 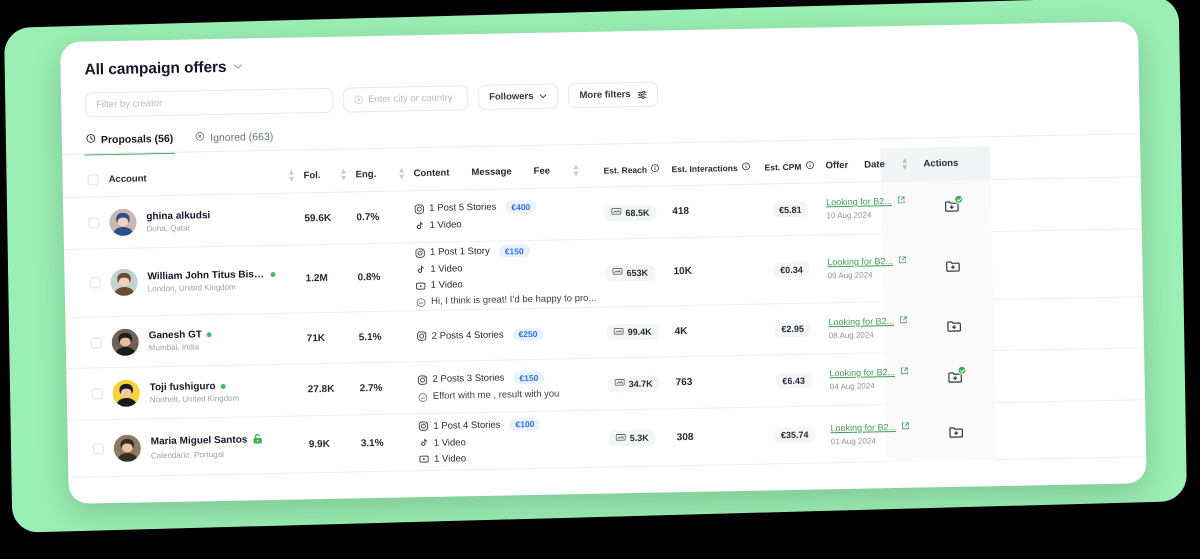 What do you see at coordinates (712, 168) in the screenshot?
I see `column-header-est-interactions: Est. Interactions` at bounding box center [712, 168].